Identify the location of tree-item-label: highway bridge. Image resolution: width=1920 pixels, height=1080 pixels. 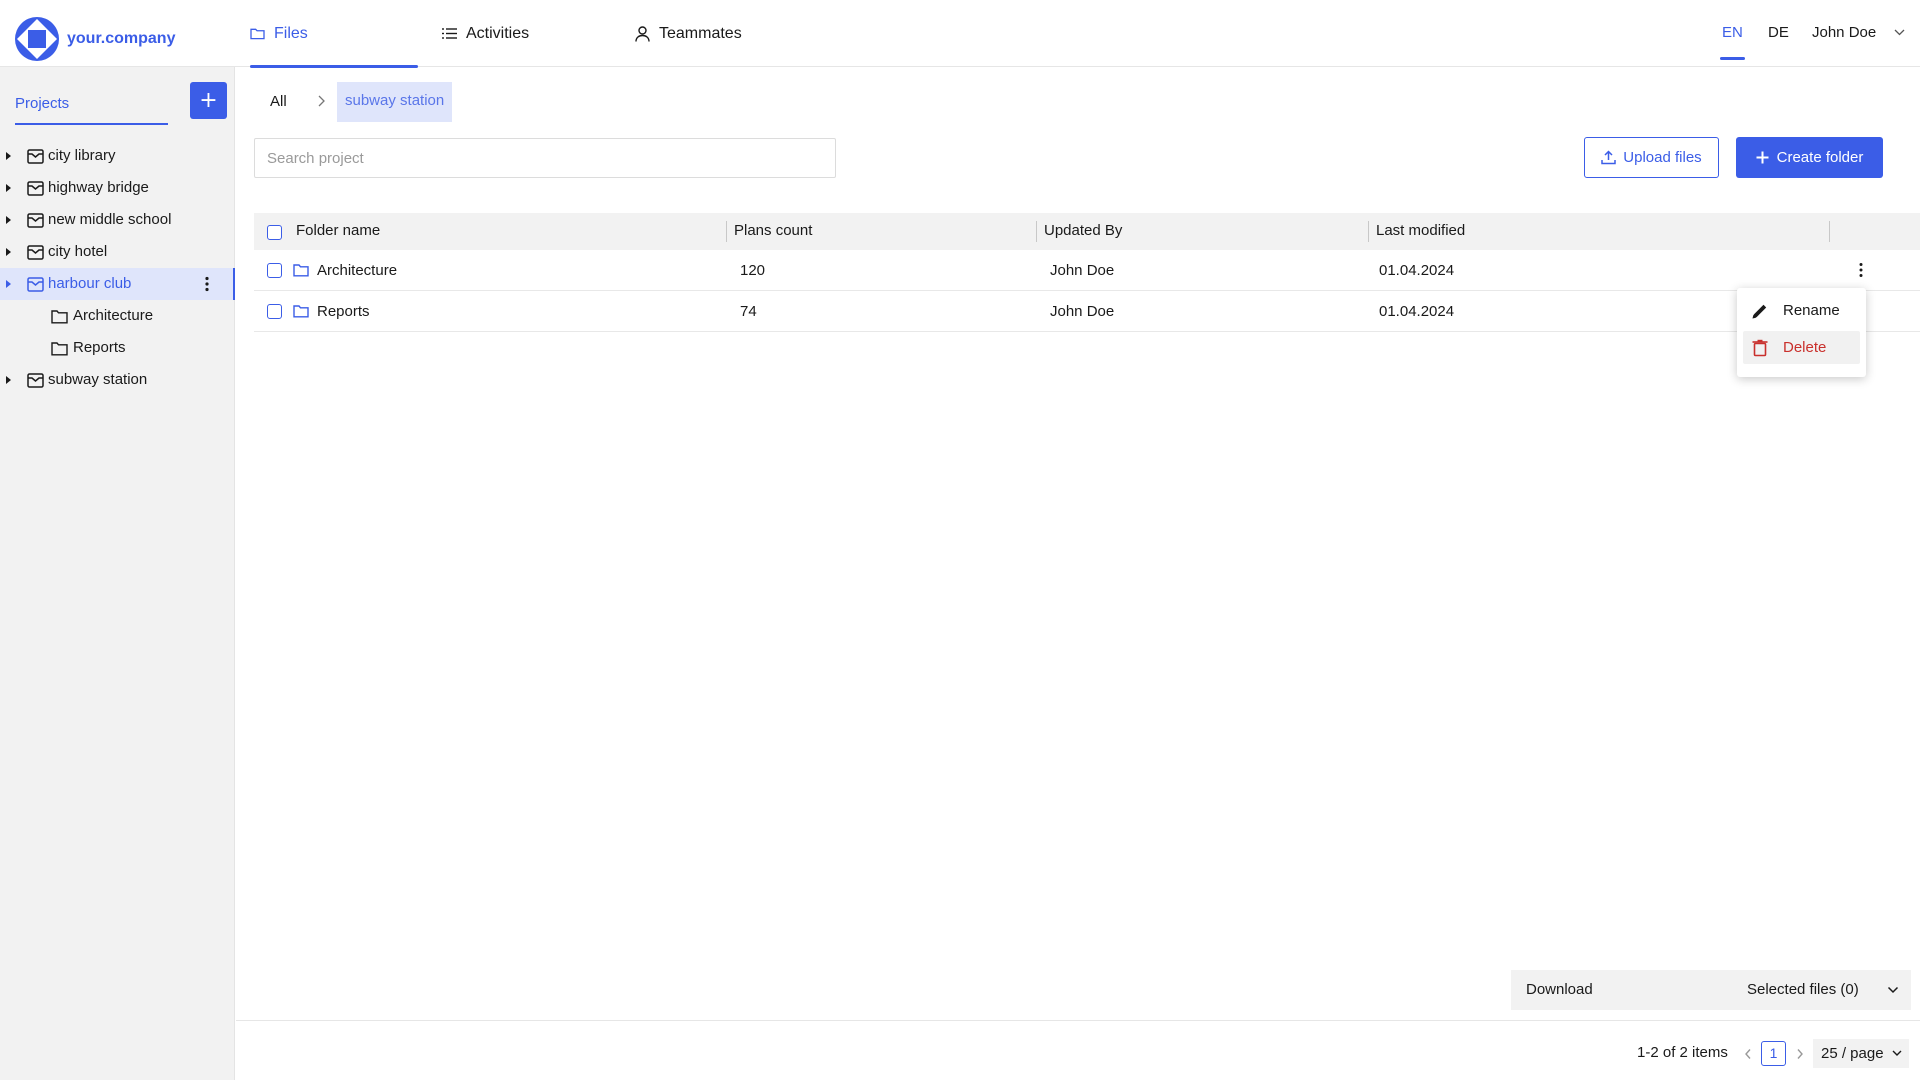
(98, 187).